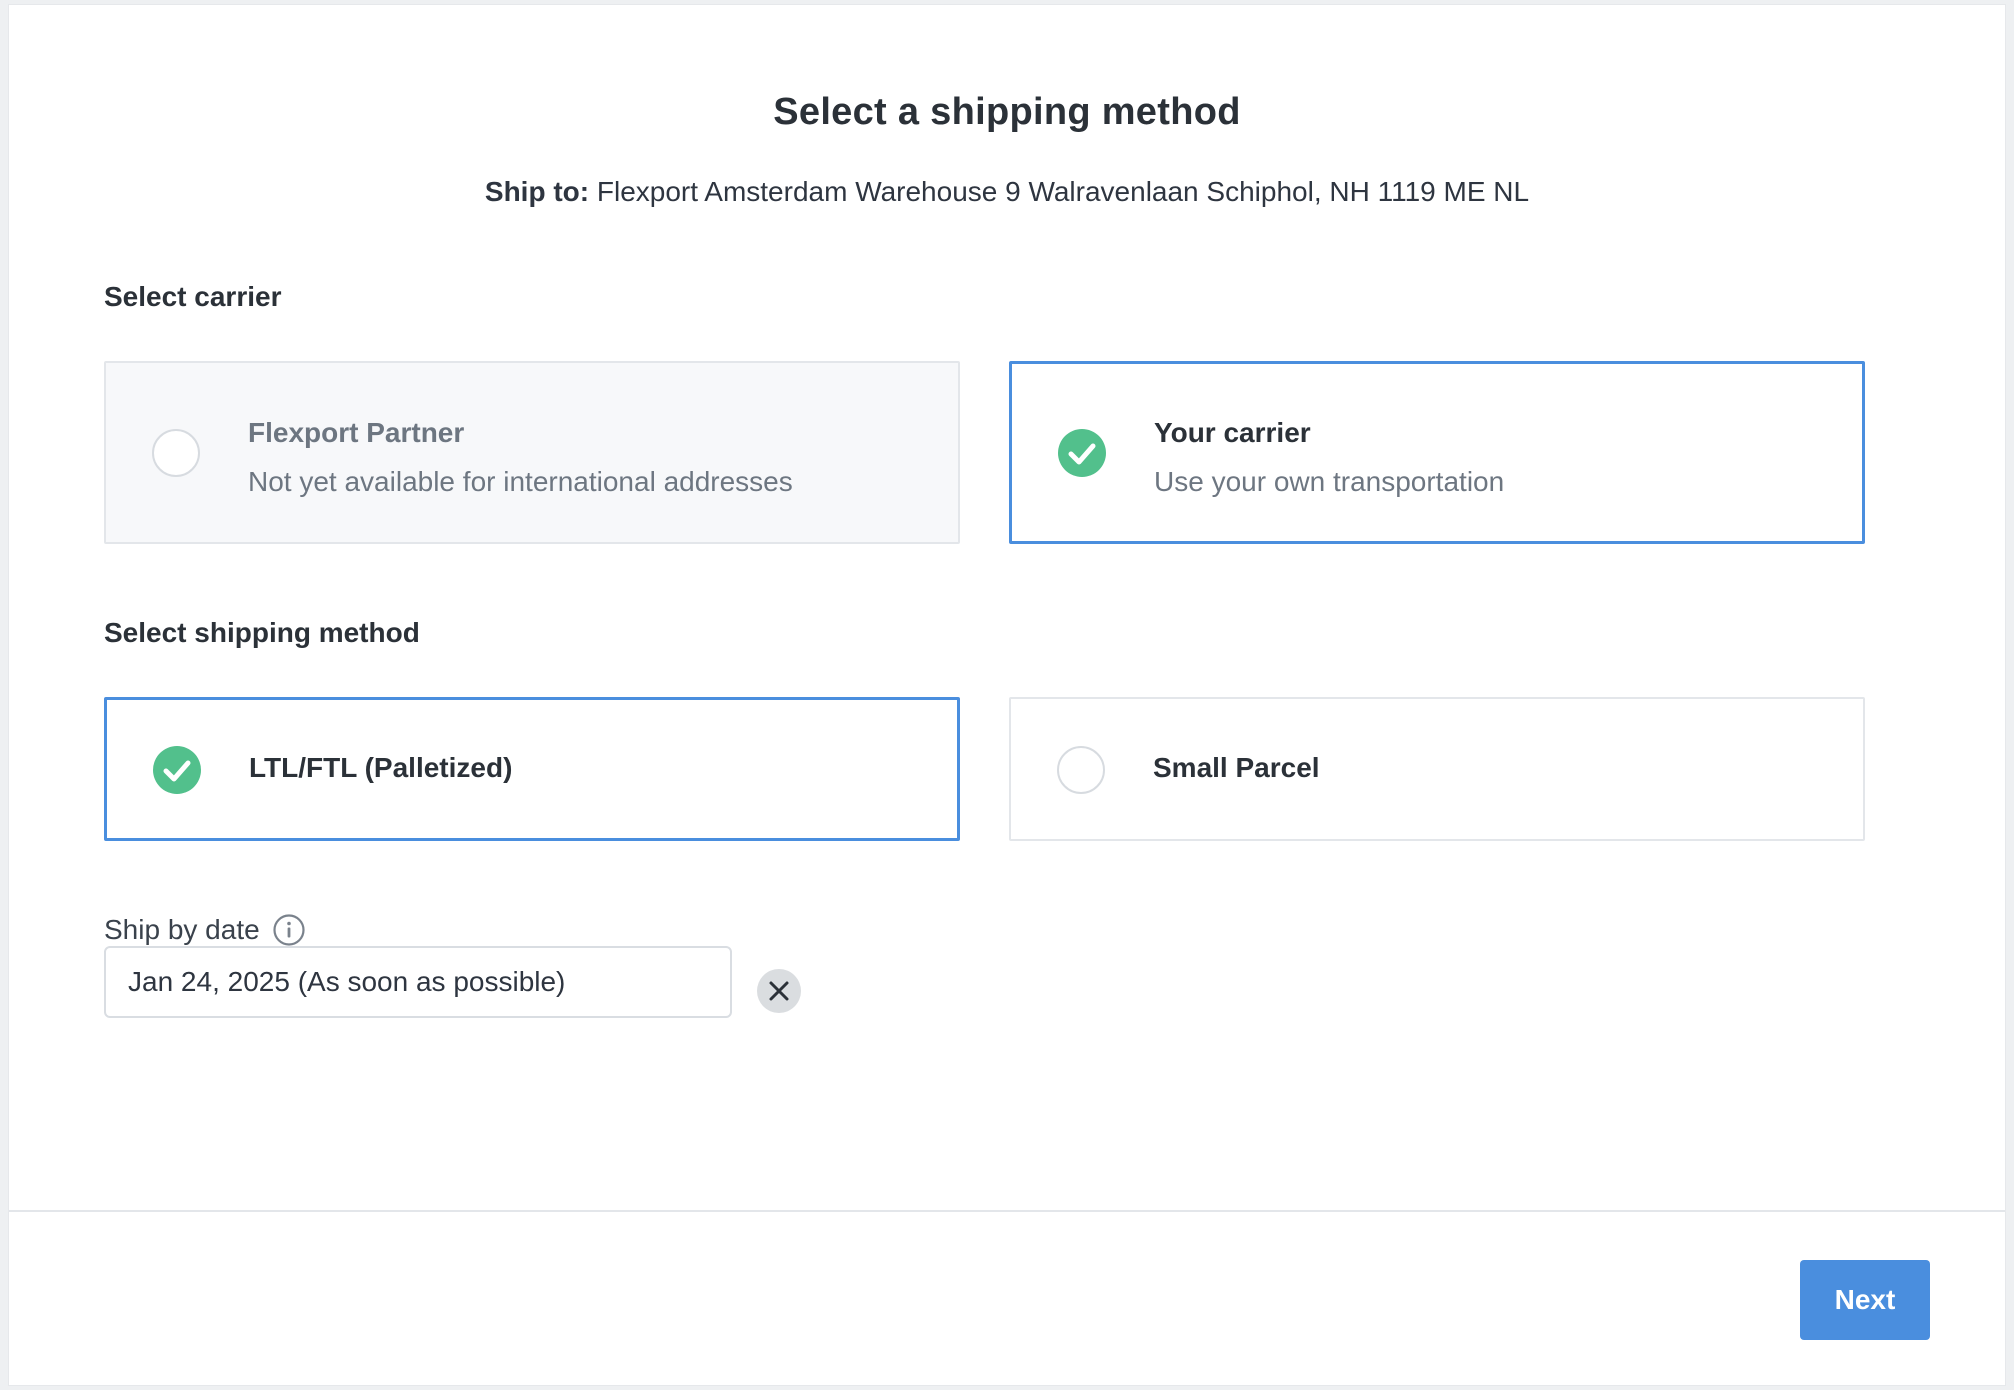 Image resolution: width=2014 pixels, height=1390 pixels. Describe the element at coordinates (1236, 767) in the screenshot. I see `method-option-title: Small Parcel` at that location.